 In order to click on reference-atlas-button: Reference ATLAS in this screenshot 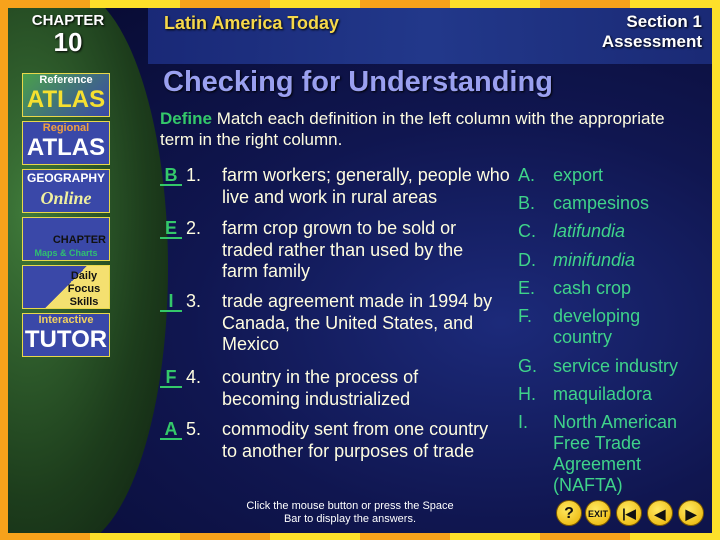, I will do `click(66, 95)`.